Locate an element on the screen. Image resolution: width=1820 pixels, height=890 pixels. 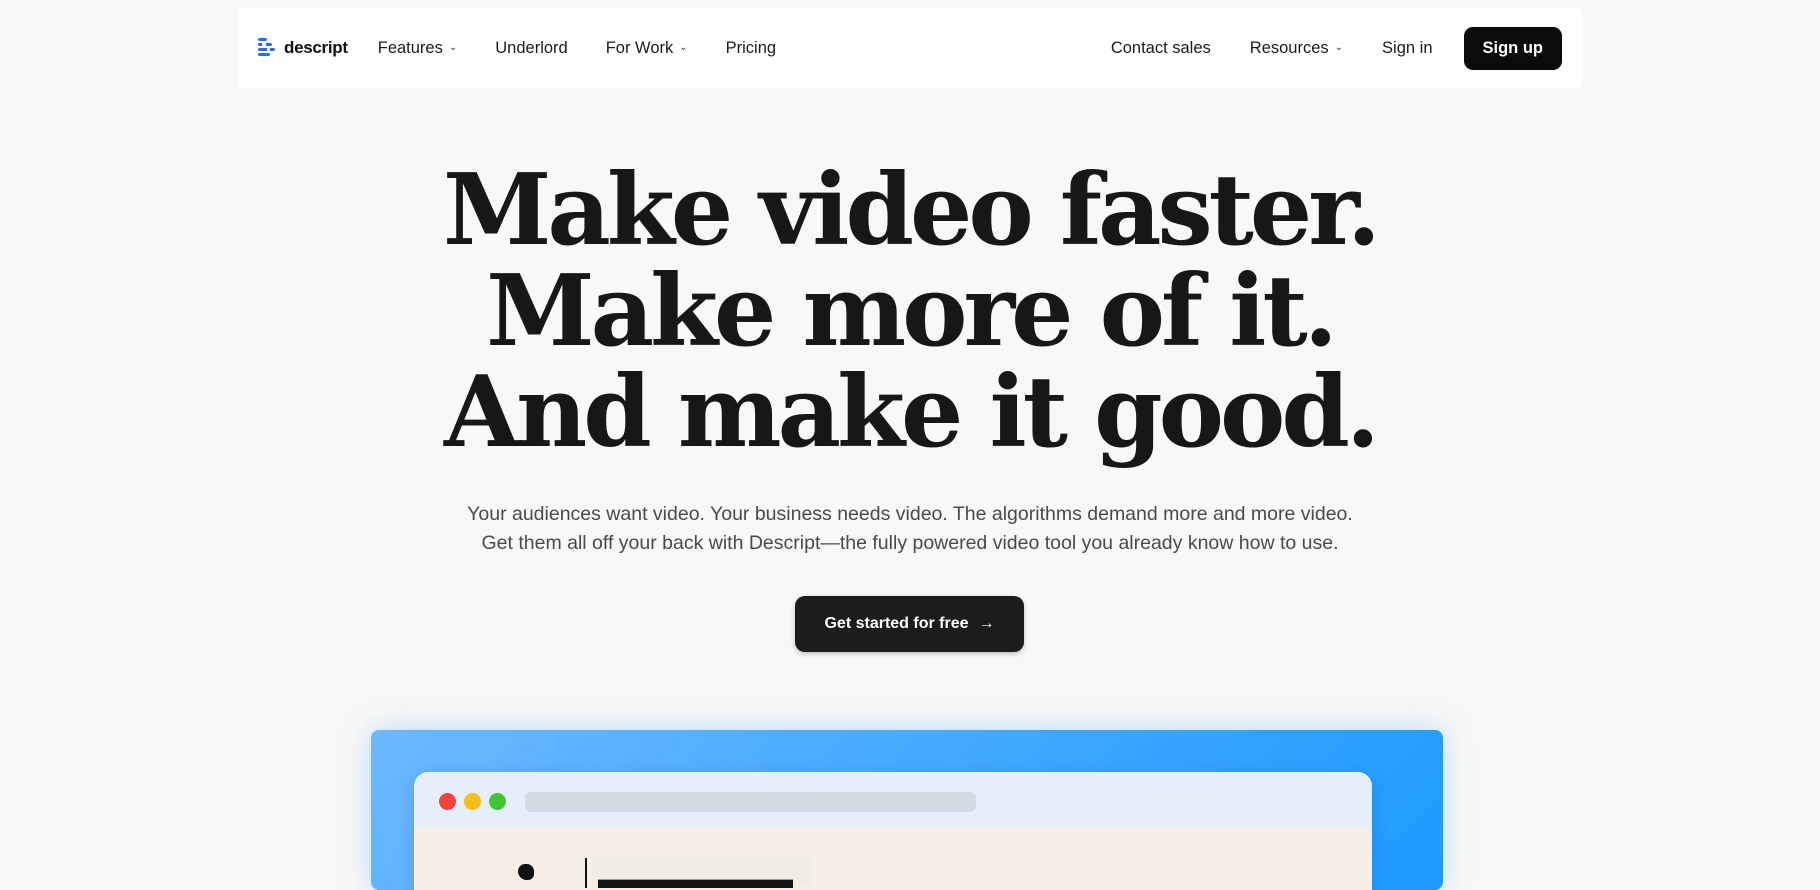
nav-item-pricing: Pricing is located at coordinates (751, 48).